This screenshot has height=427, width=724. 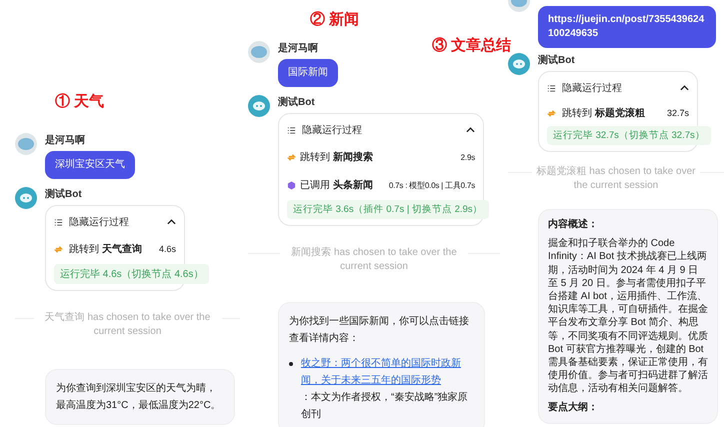 I want to click on section-title: ③ 文章总结, so click(x=472, y=45).